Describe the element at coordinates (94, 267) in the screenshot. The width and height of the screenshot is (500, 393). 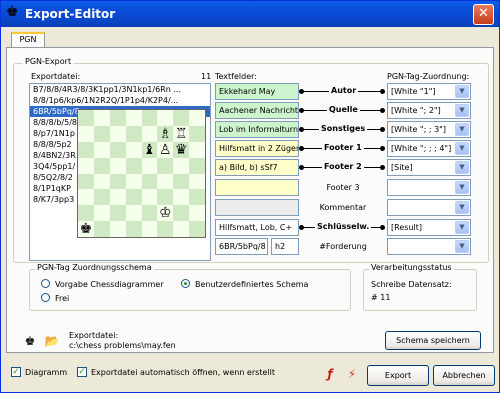
I see `schema-group-label: PGN-Tag Zuordnungsschema` at that location.